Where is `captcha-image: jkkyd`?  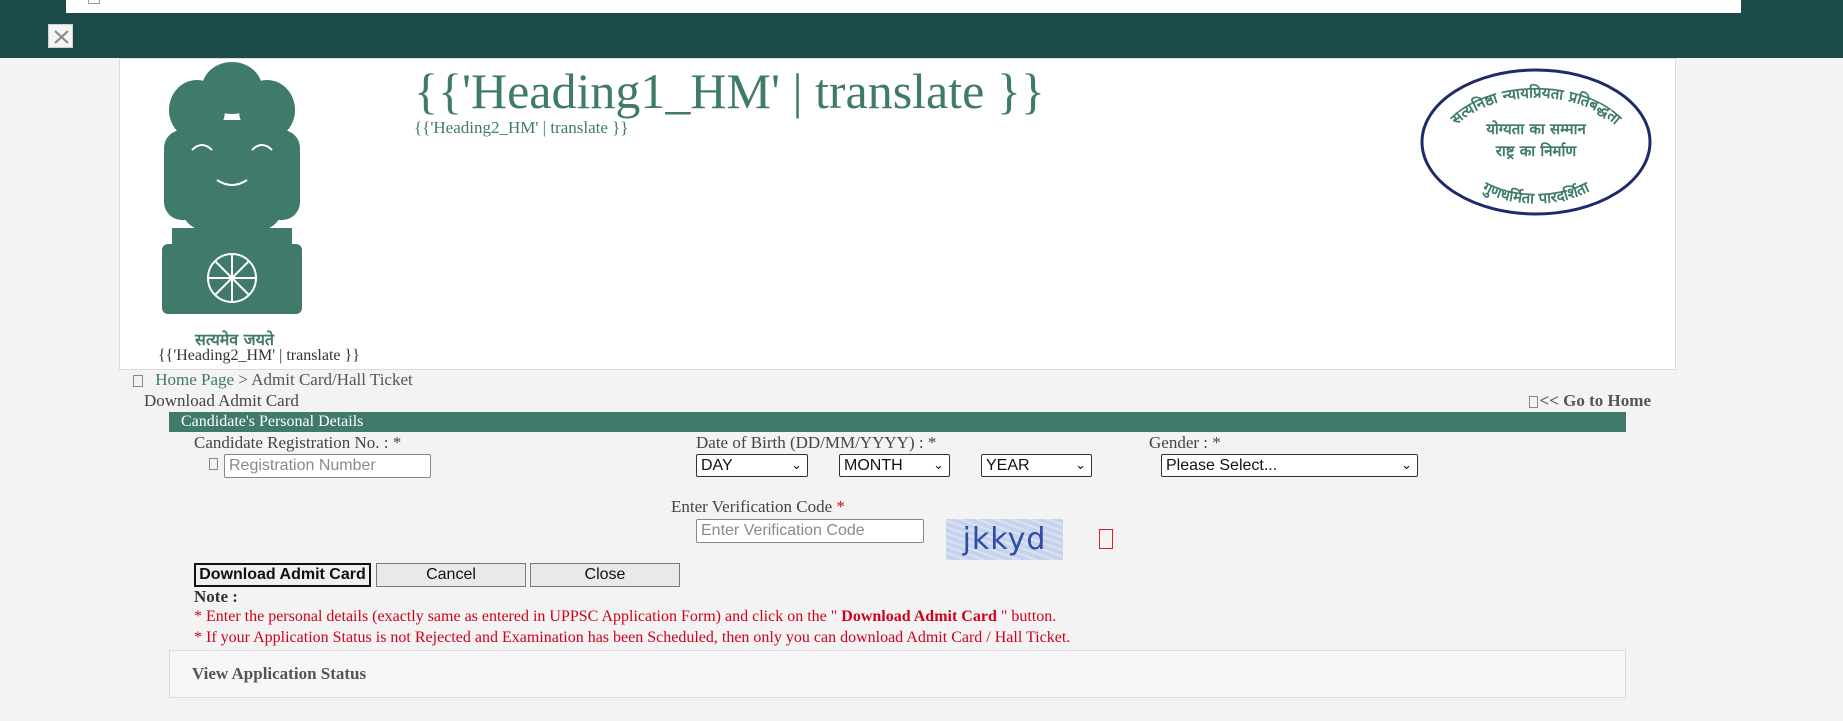
captcha-image: jkkyd is located at coordinates (1004, 539).